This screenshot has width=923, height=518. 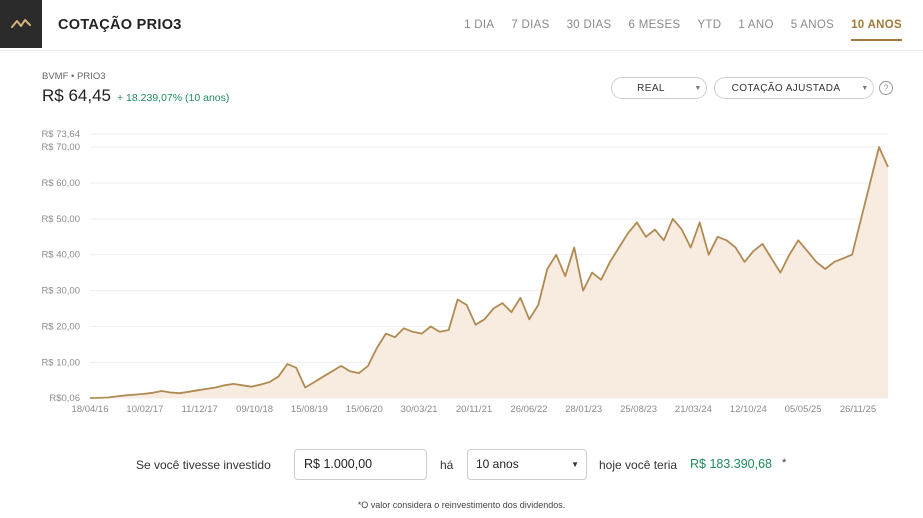 What do you see at coordinates (731, 464) in the screenshot?
I see `calc-result-value: R$ 183.390,68` at bounding box center [731, 464].